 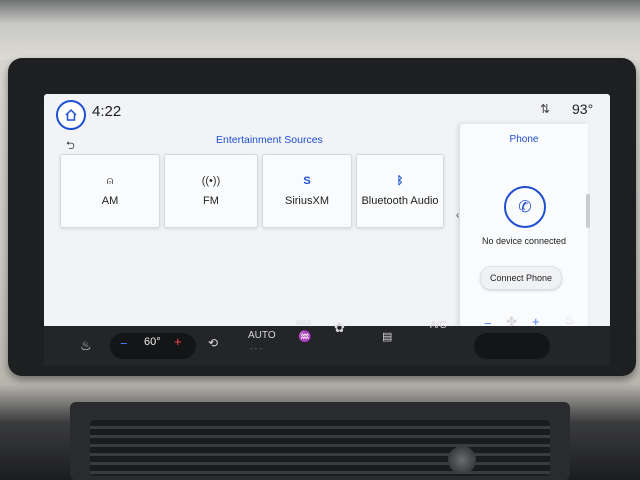 What do you see at coordinates (257, 348) in the screenshot?
I see `auto-indicator: ---` at bounding box center [257, 348].